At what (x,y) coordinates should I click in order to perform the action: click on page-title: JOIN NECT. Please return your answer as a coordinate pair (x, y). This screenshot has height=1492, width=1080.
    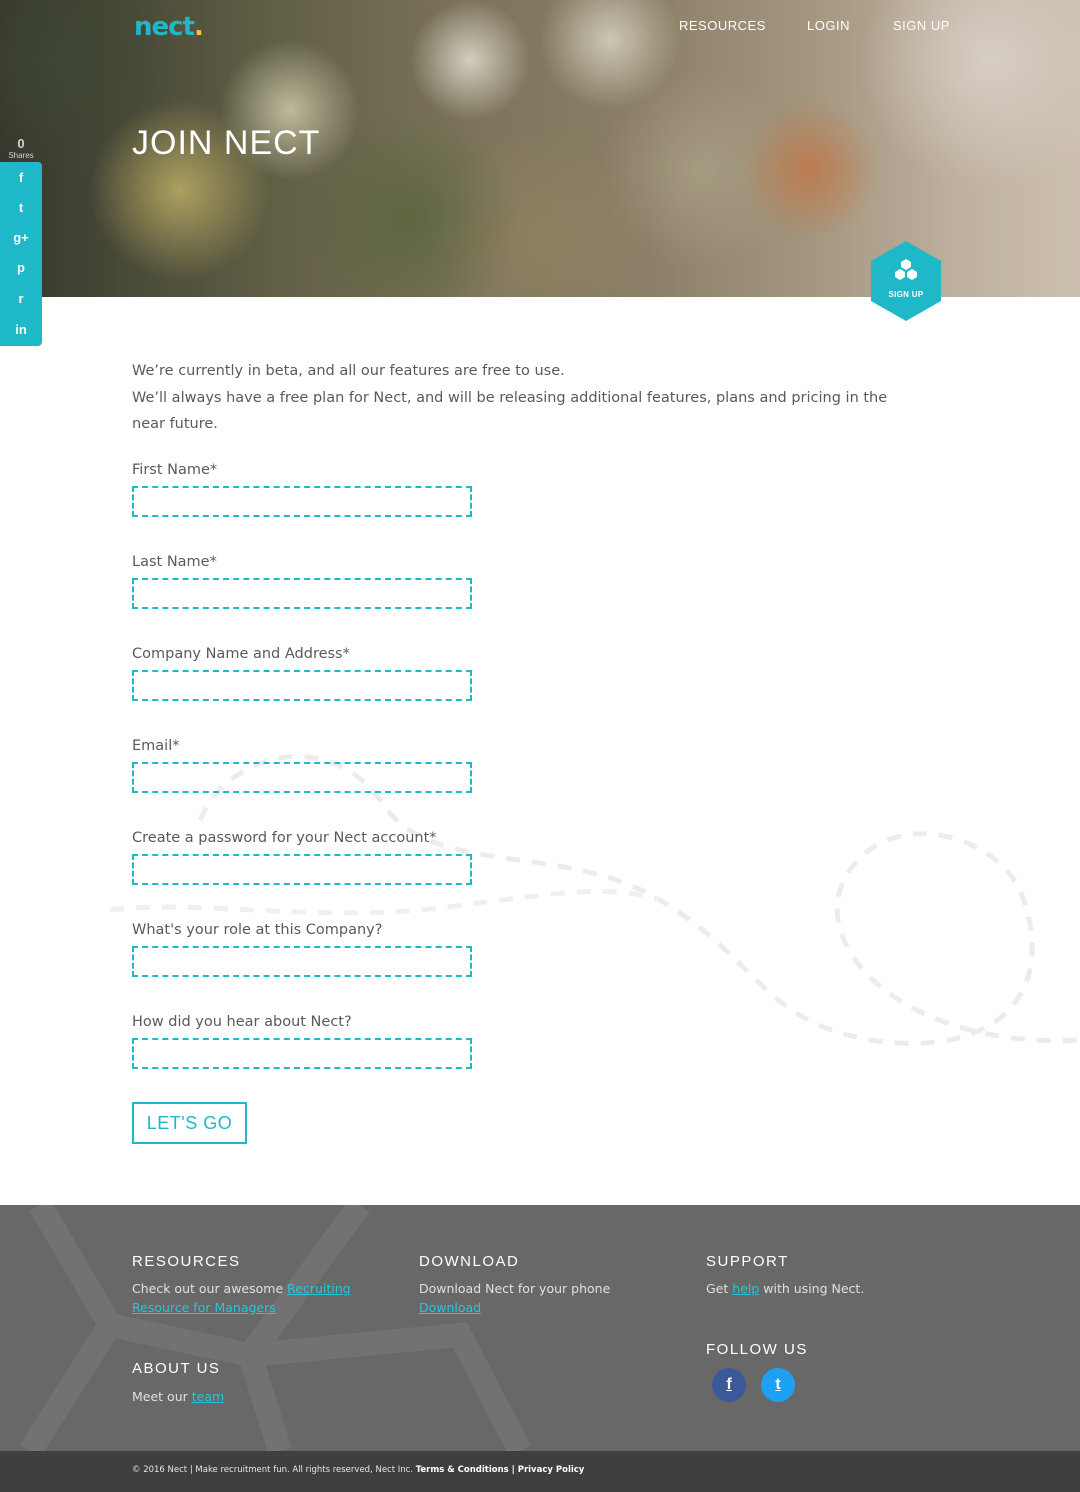
    Looking at the image, I should click on (226, 143).